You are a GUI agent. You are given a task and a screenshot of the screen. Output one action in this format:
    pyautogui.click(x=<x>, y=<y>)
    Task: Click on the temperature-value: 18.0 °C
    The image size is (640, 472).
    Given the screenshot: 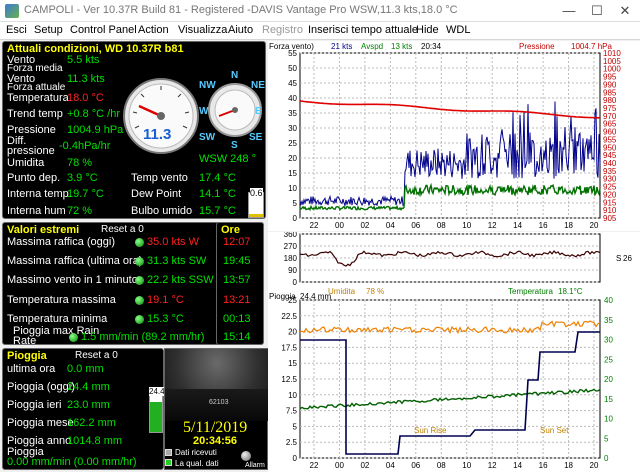 What is the action you would take?
    pyautogui.click(x=85, y=98)
    